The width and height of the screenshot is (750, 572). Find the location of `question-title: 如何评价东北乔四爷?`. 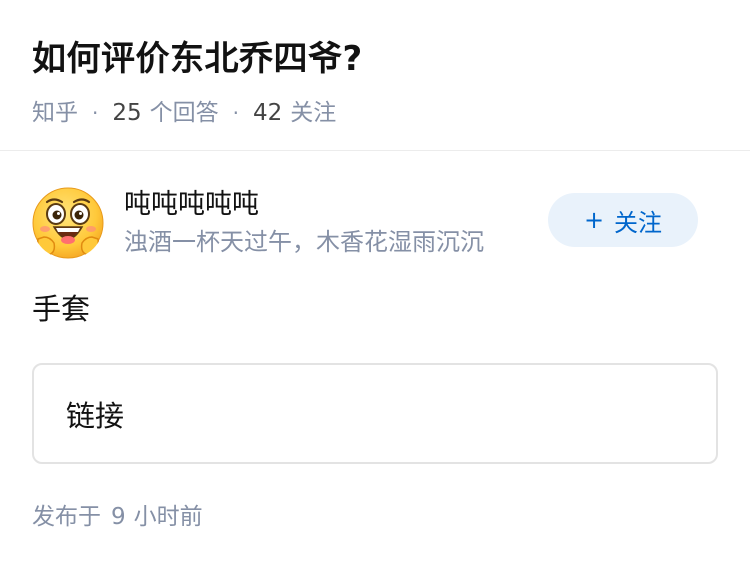

question-title: 如何评价东北乔四爷? is located at coordinates (375, 59).